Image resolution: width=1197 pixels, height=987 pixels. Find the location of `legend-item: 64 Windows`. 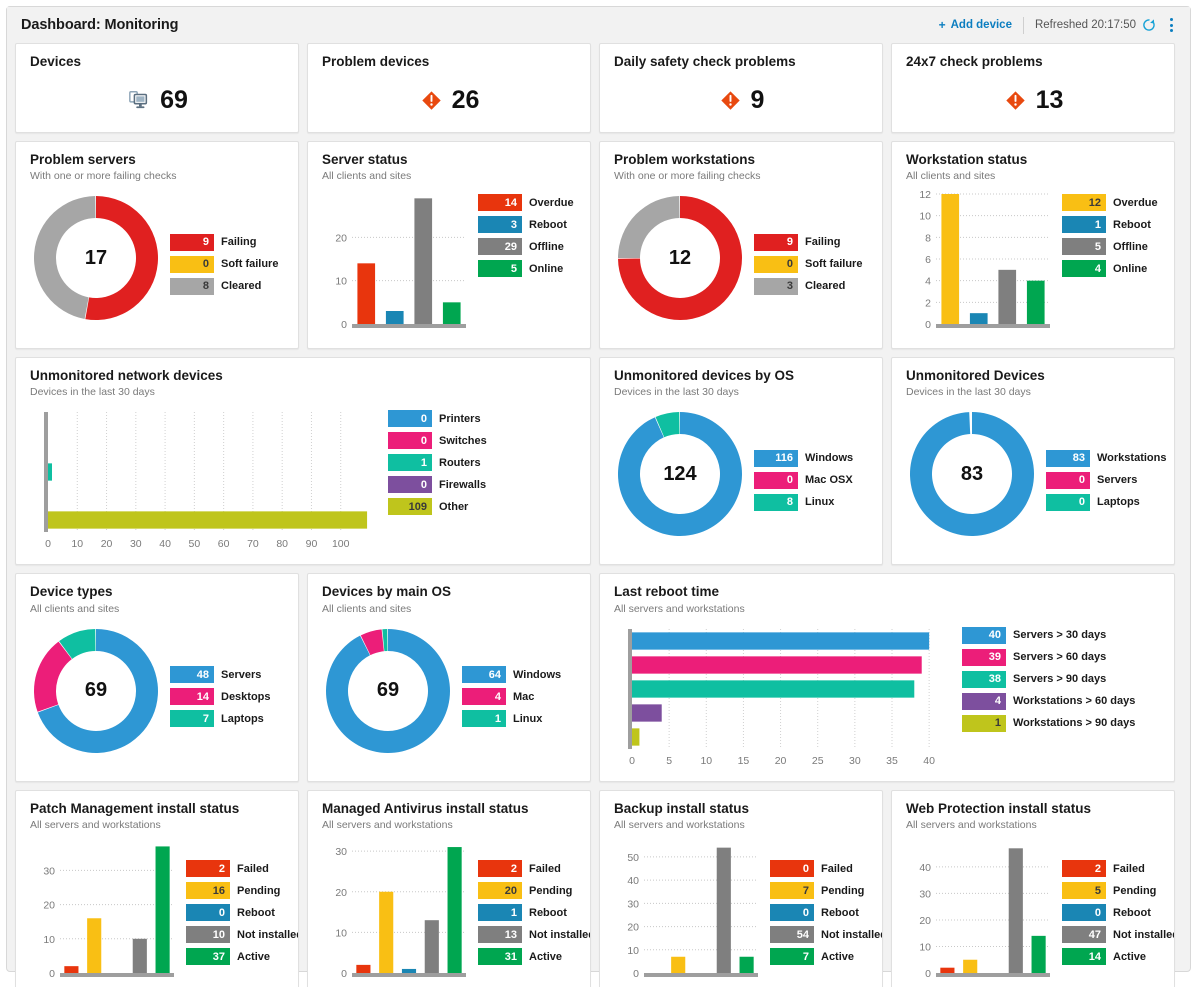

legend-item: 64 Windows is located at coordinates (520, 675).